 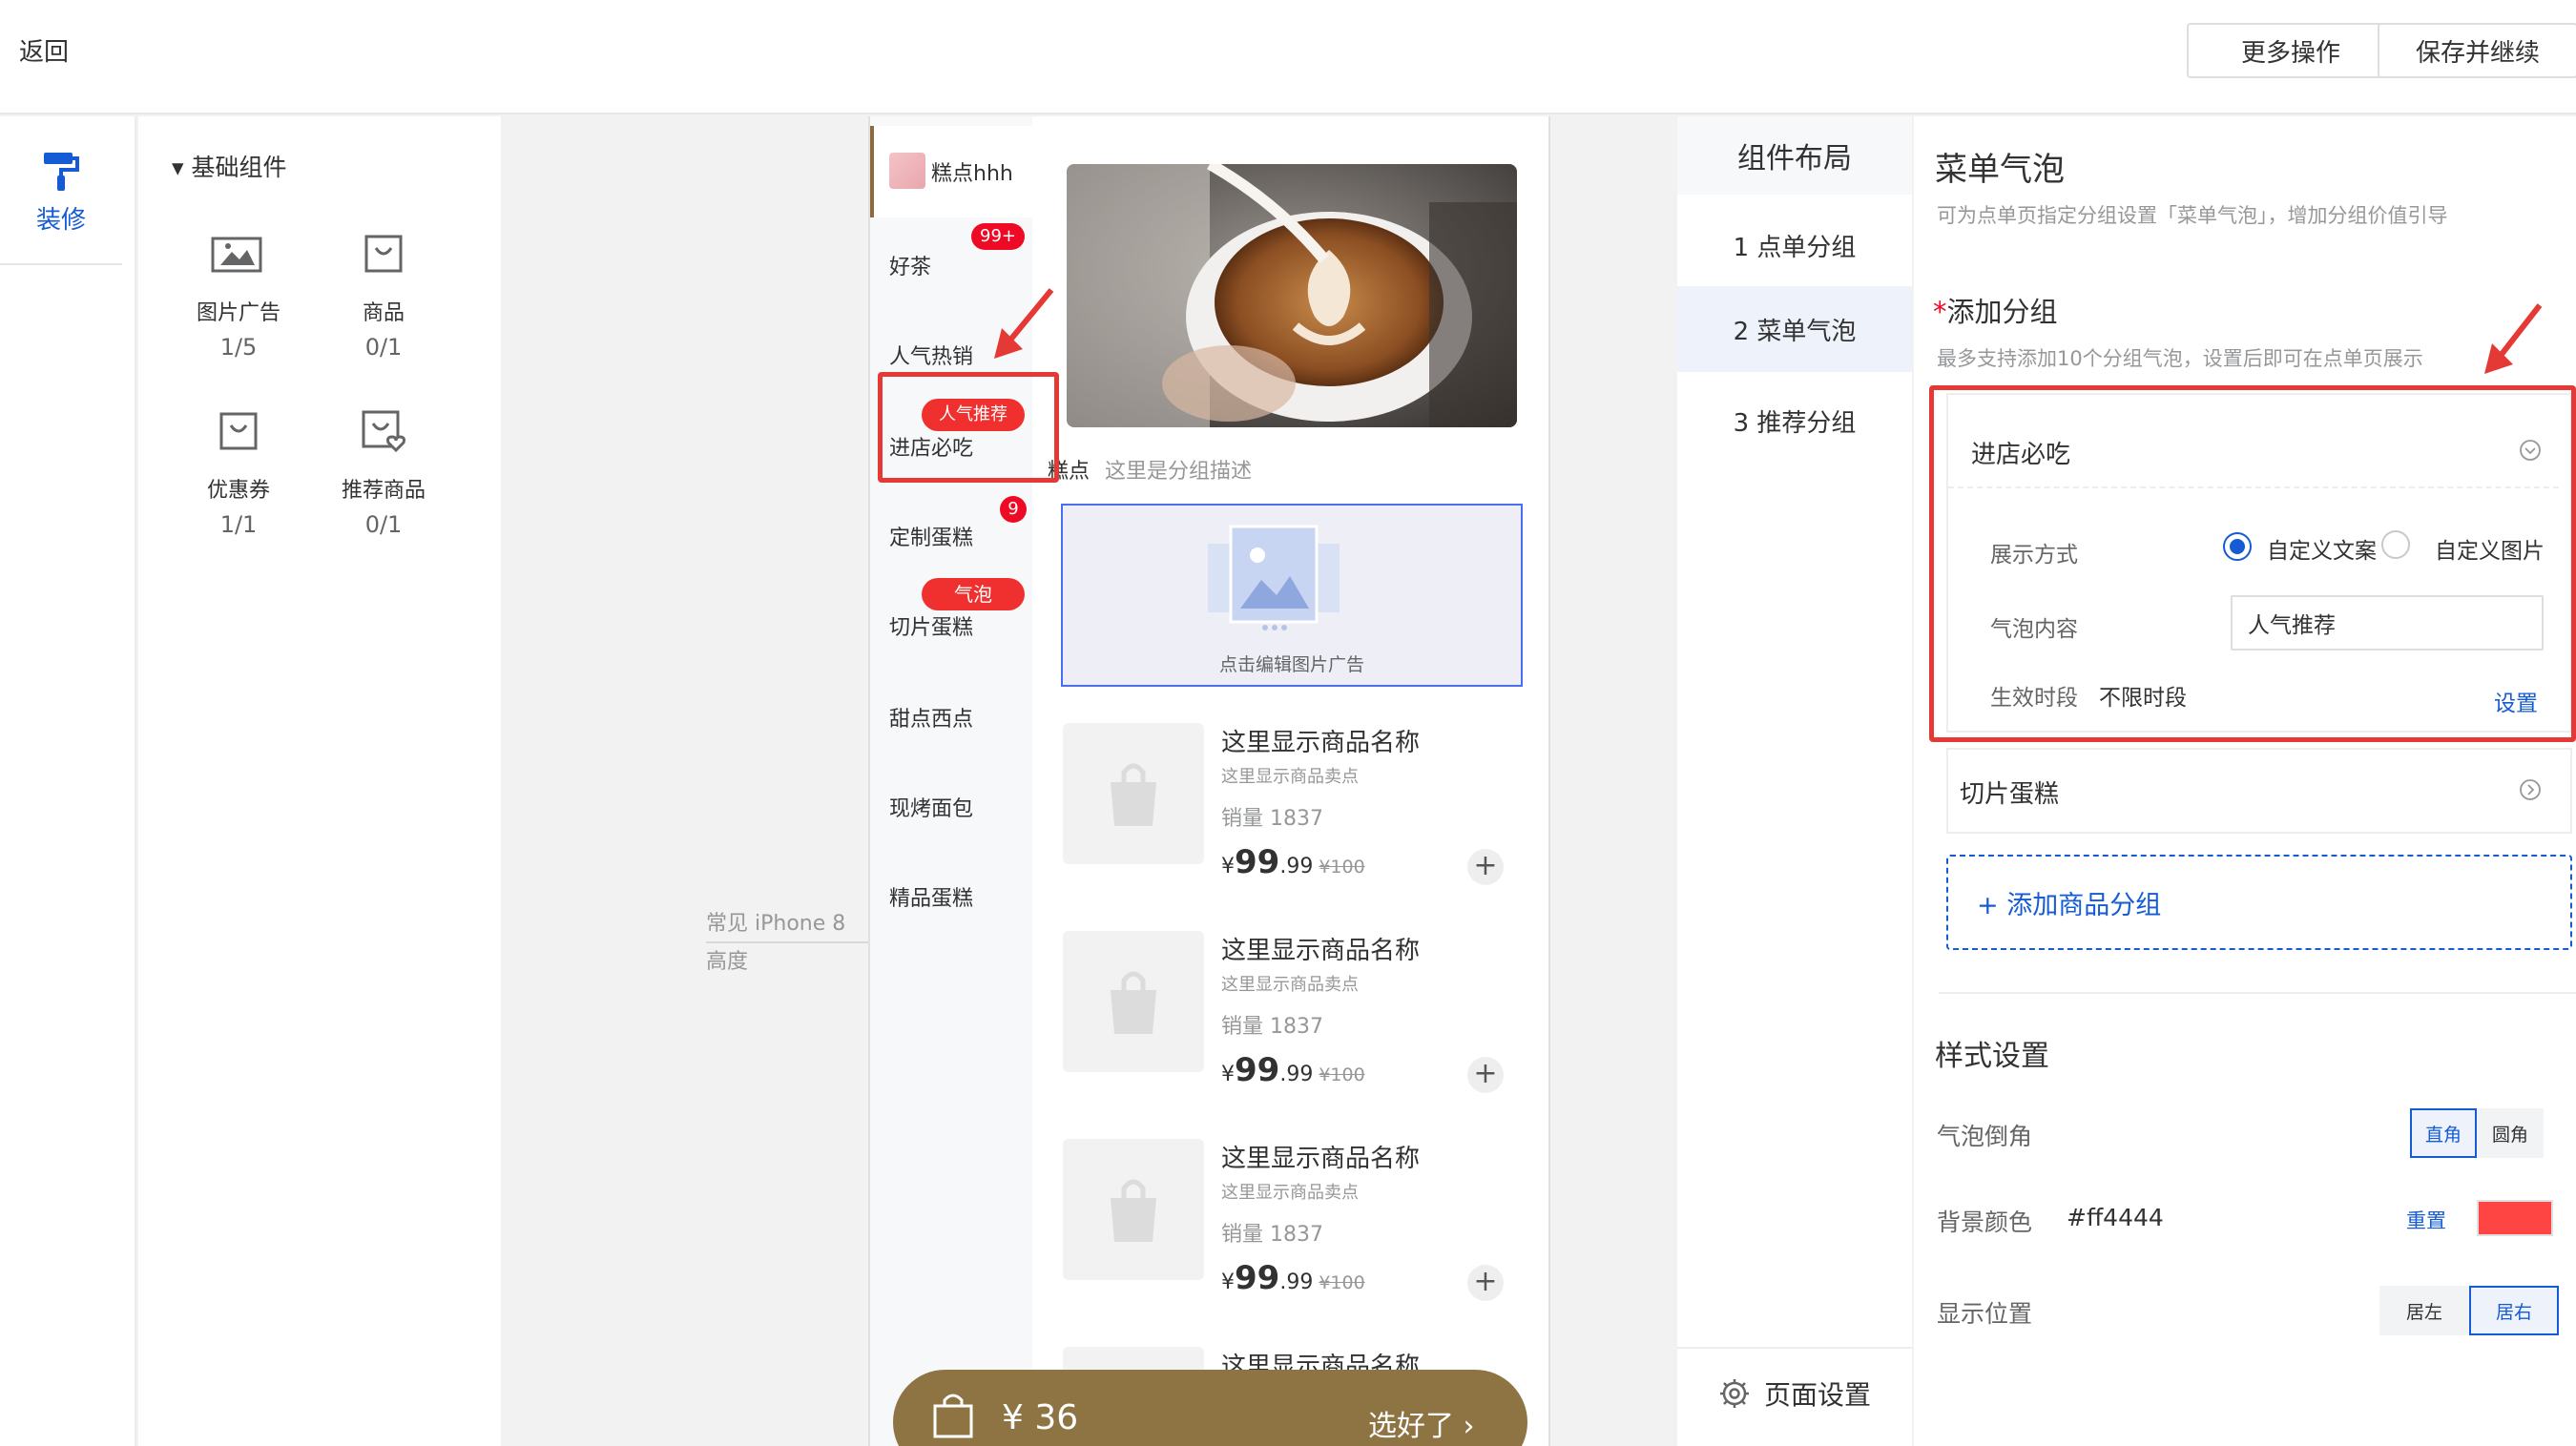 I want to click on save-continue-button: 保存并继续, so click(x=2477, y=50).